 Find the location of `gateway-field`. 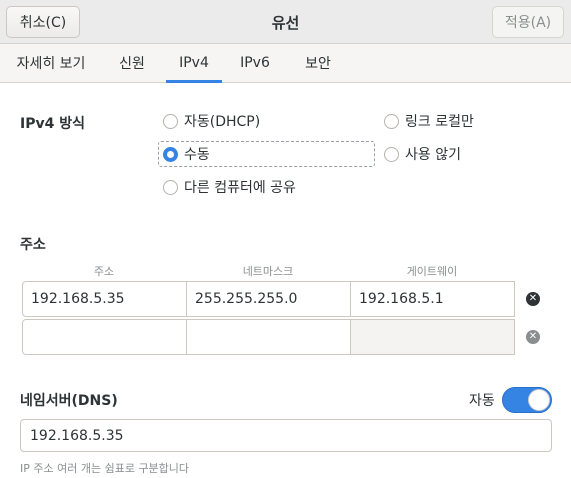

gateway-field is located at coordinates (432, 337).